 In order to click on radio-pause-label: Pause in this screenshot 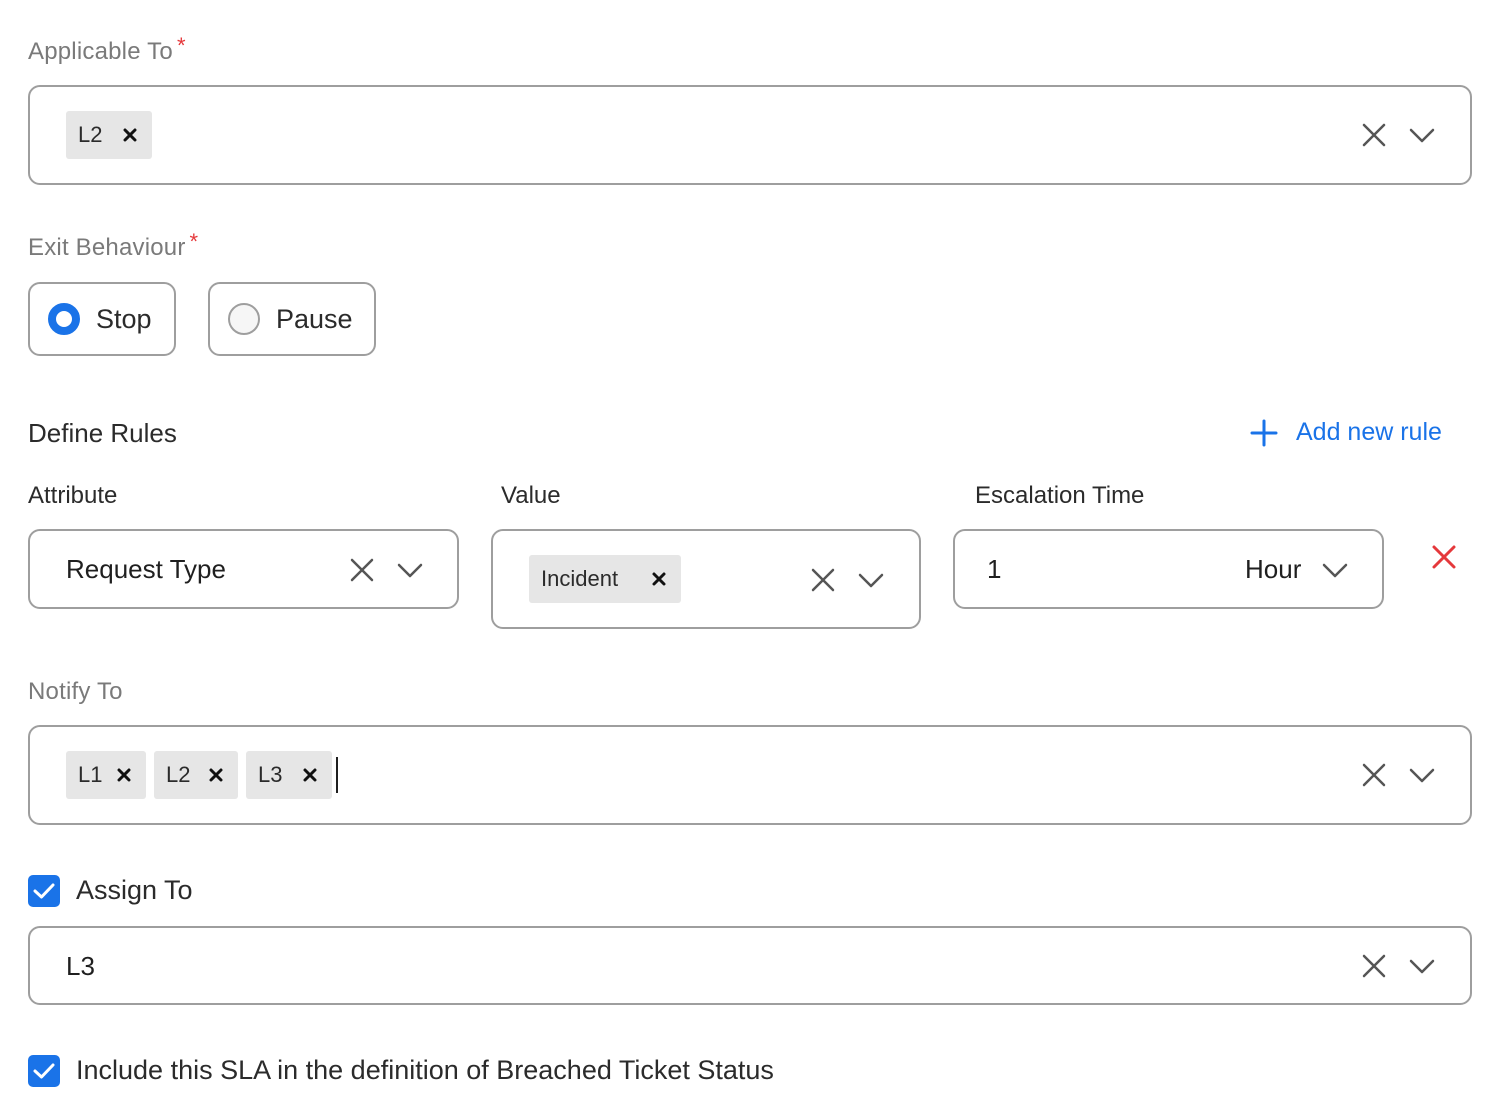, I will do `click(314, 319)`.